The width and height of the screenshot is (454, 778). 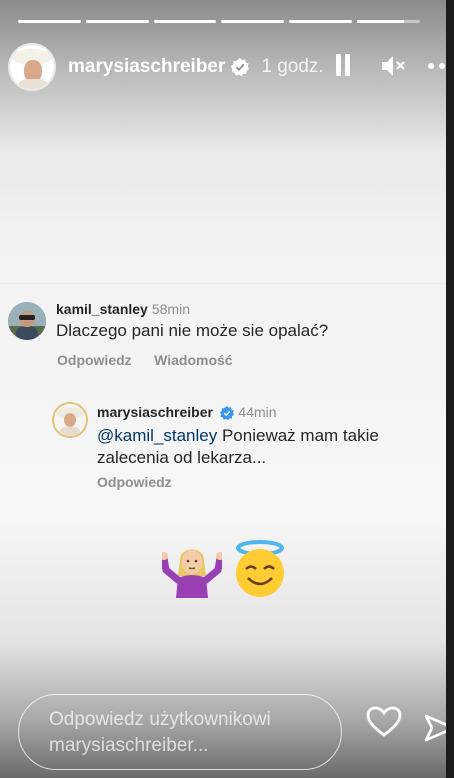 What do you see at coordinates (223, 283) in the screenshot?
I see `divider` at bounding box center [223, 283].